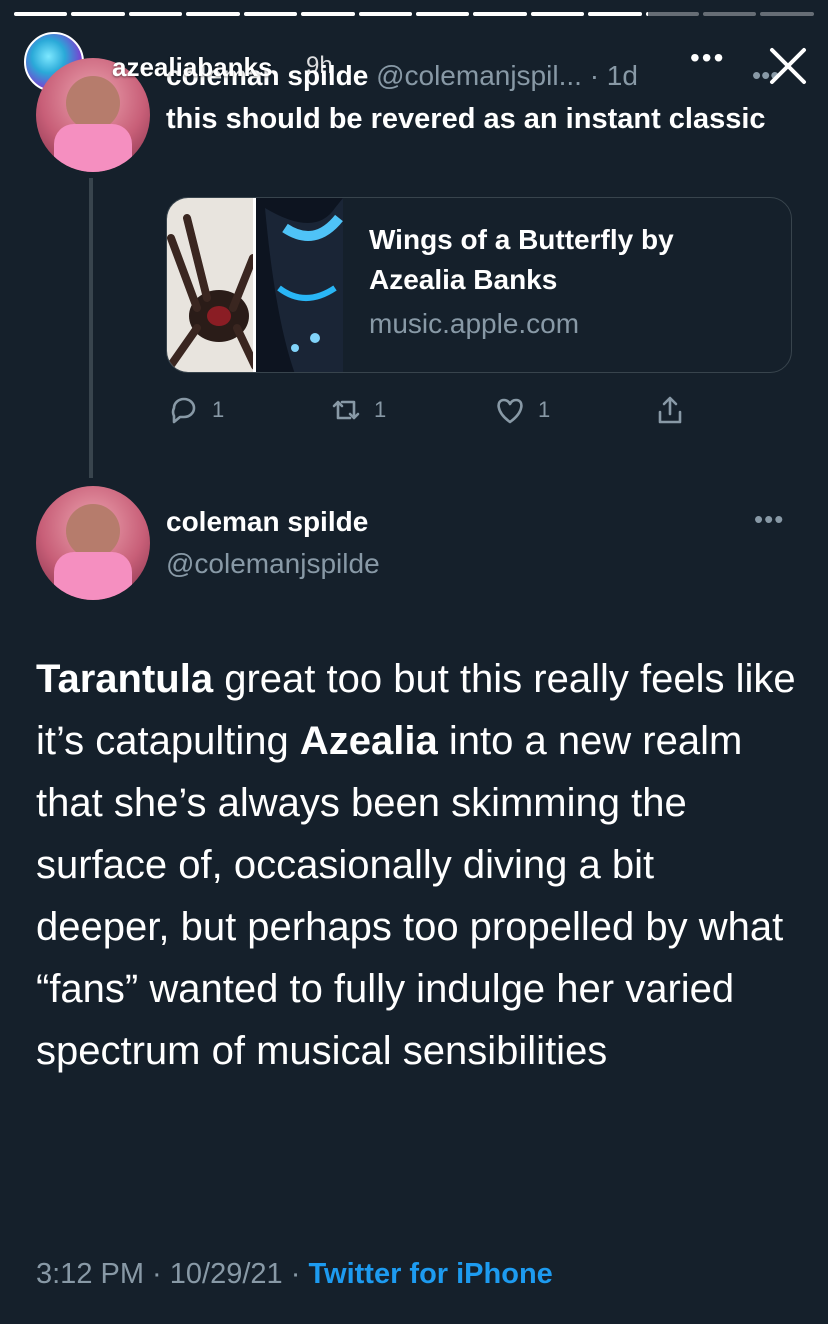 This screenshot has height=1324, width=828. I want to click on tweet2-text-bold-1: Tarantula, so click(125, 679).